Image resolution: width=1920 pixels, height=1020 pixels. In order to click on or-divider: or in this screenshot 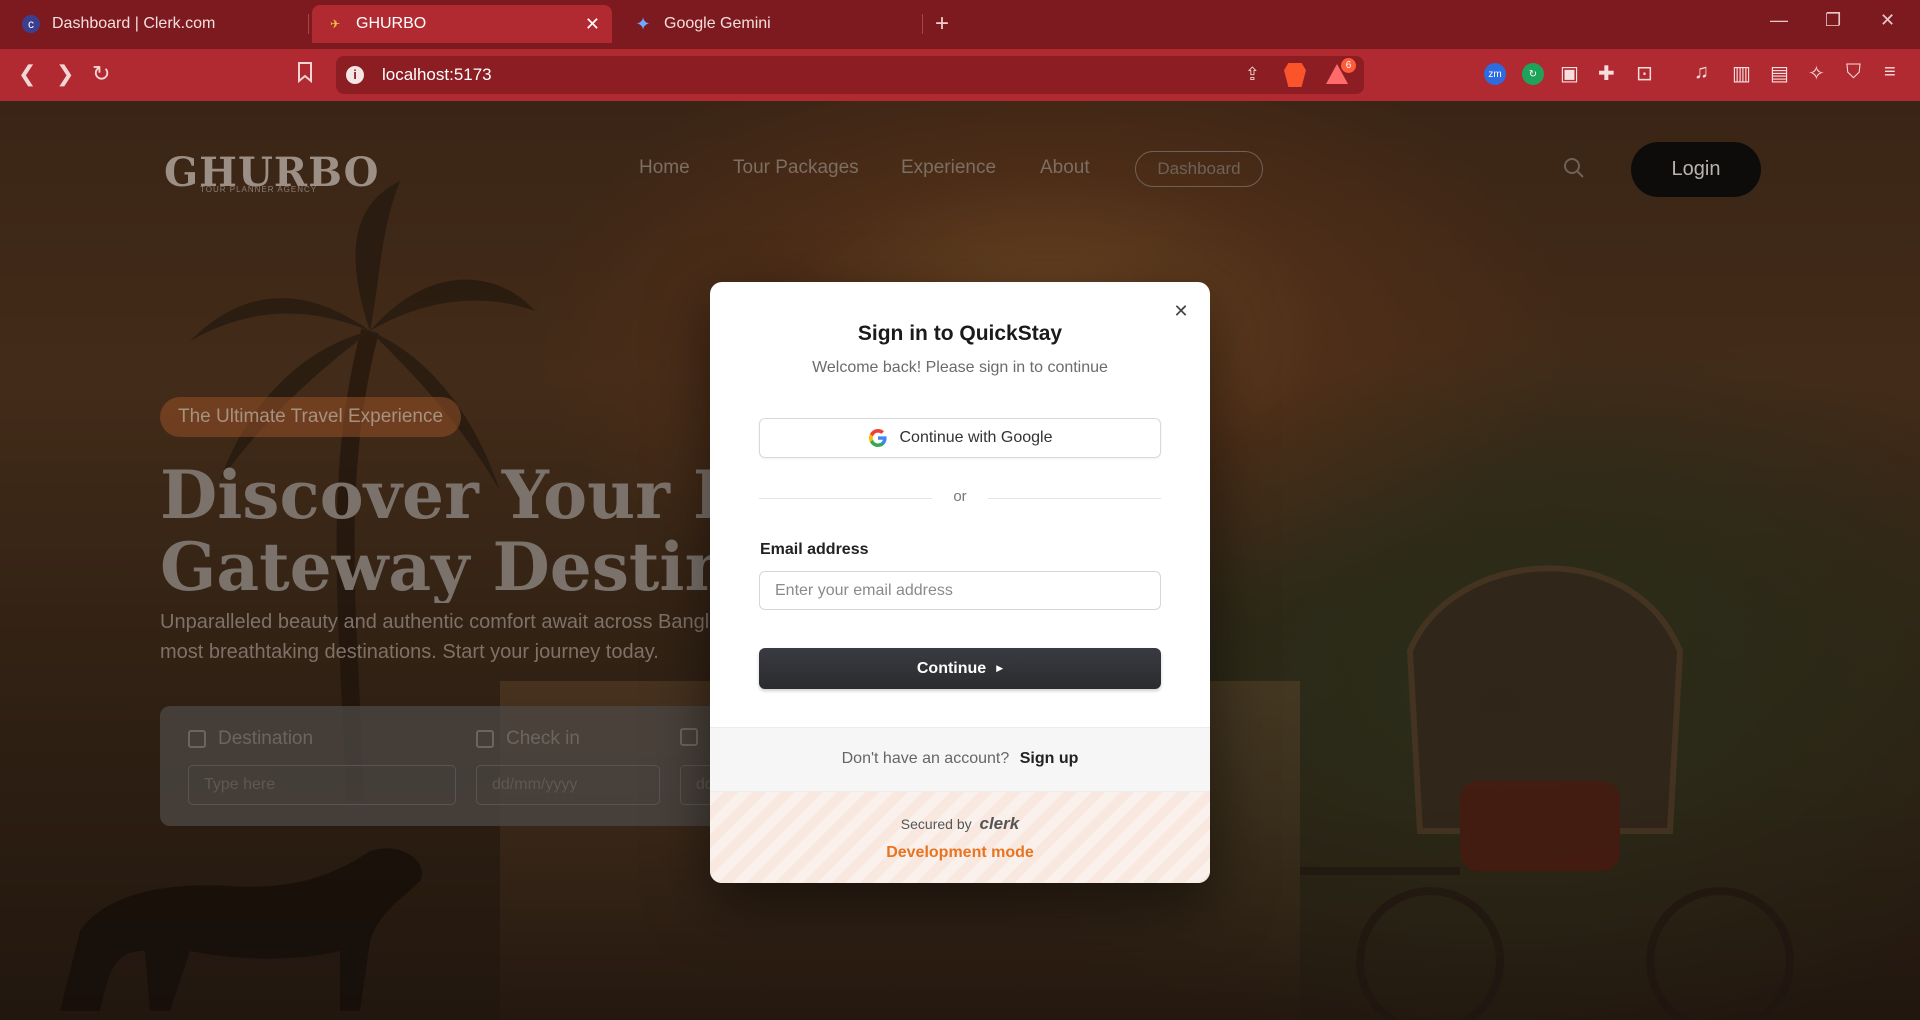, I will do `click(960, 498)`.